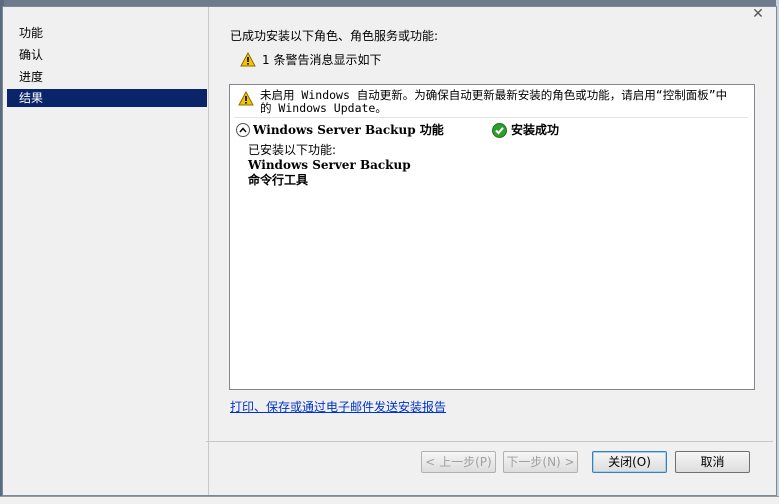 Image resolution: width=779 pixels, height=504 pixels. I want to click on sidebar-item-features: 功能, so click(107, 33).